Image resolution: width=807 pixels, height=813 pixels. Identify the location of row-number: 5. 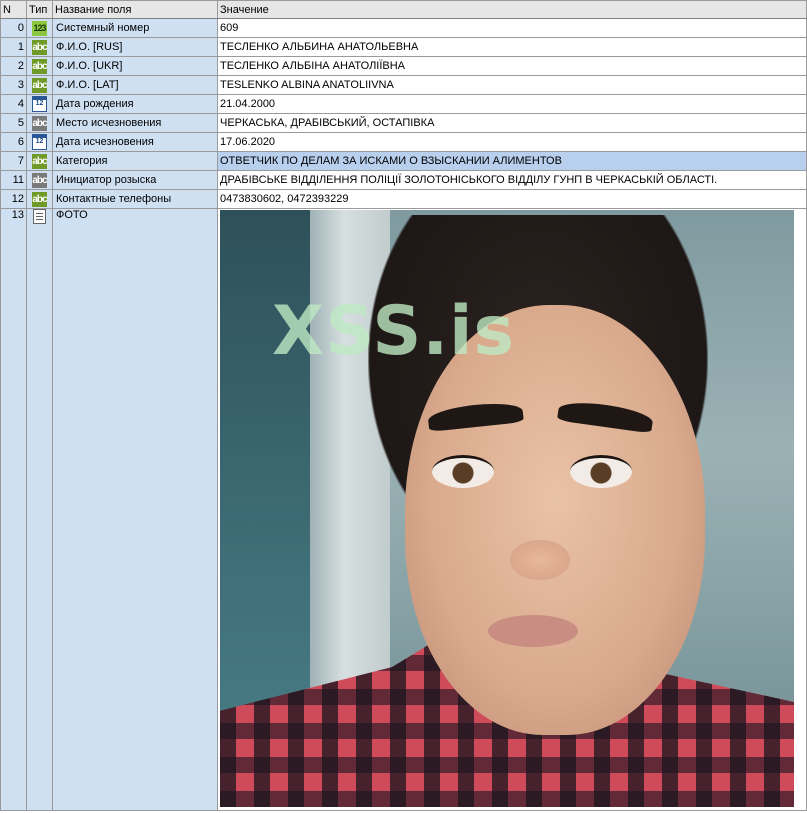
(13, 123).